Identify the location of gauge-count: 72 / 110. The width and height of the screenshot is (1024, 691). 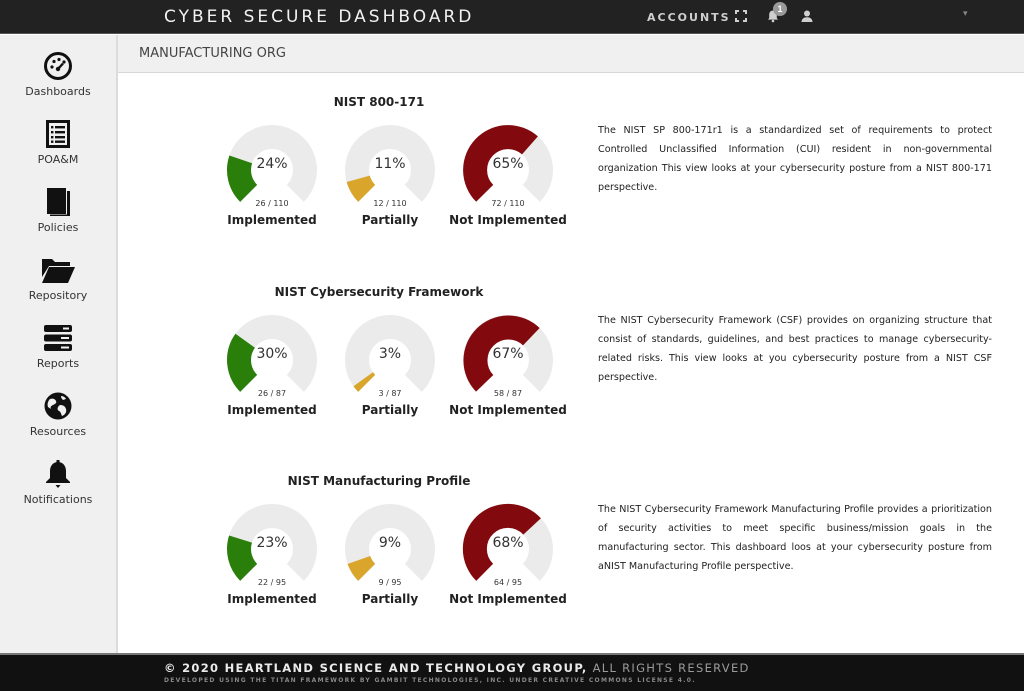
(508, 203).